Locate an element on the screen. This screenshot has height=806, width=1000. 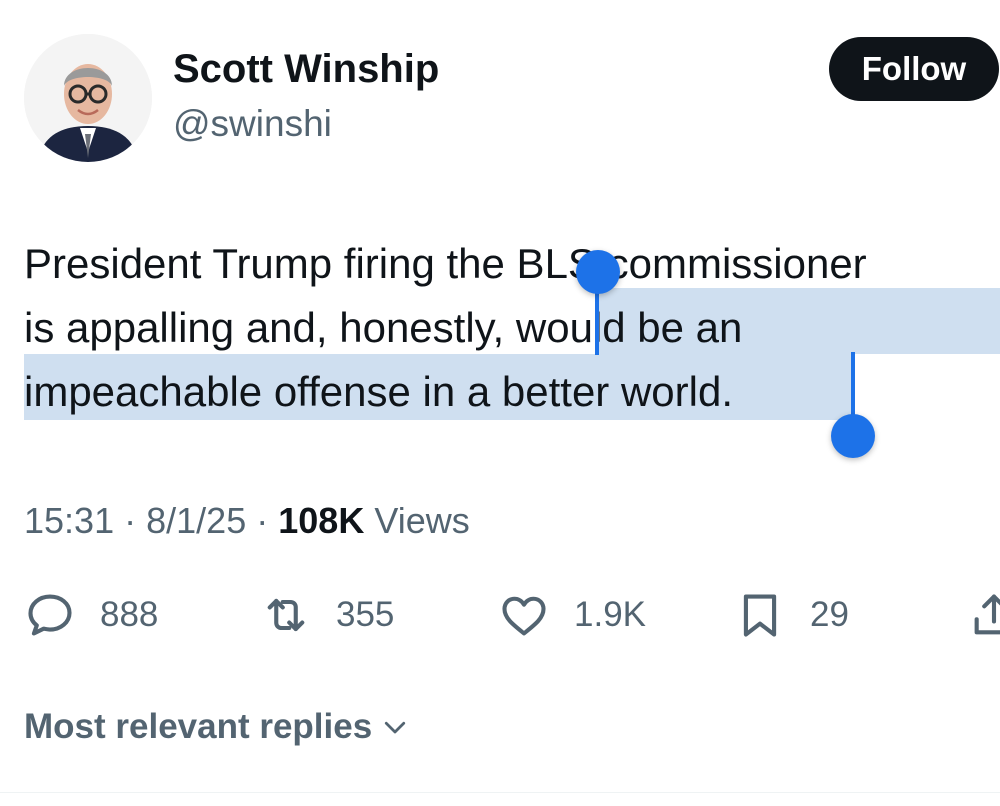
like-count: 1.9K is located at coordinates (610, 614).